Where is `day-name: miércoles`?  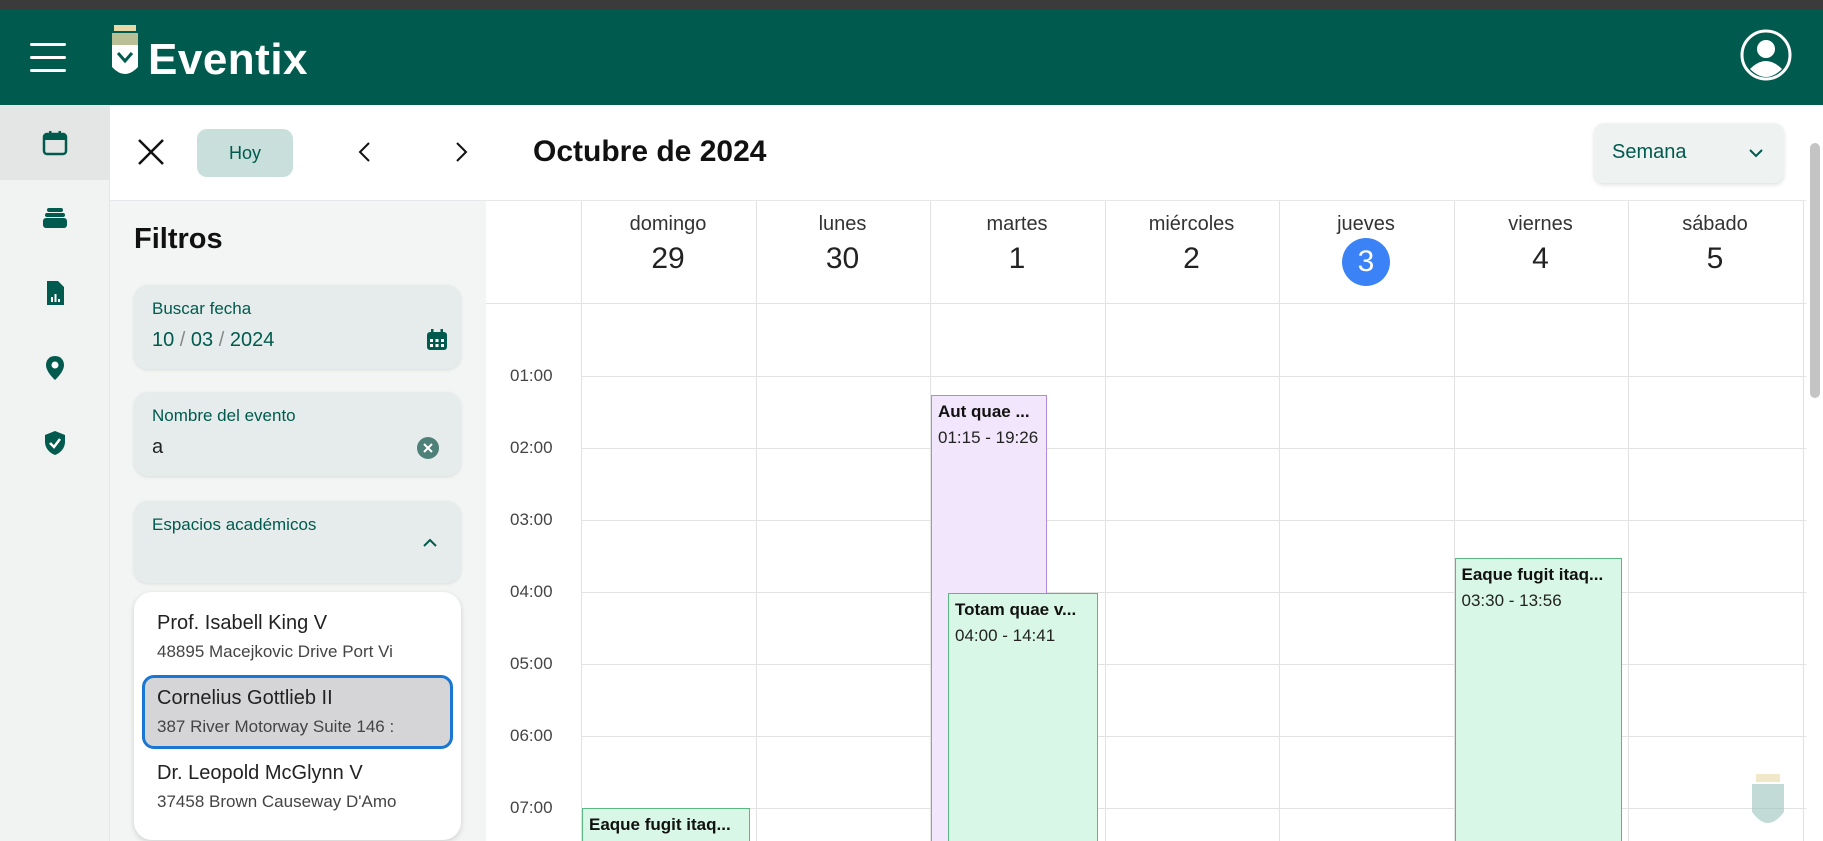
day-name: miércoles is located at coordinates (1191, 224).